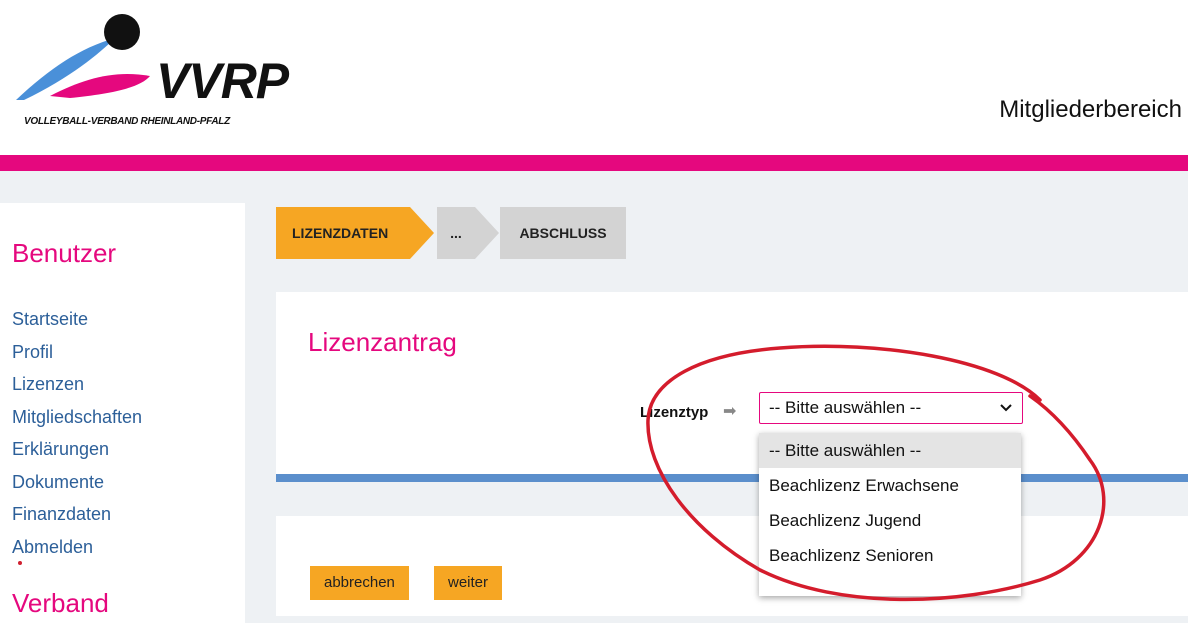 This screenshot has height=623, width=1188. What do you see at coordinates (359, 583) in the screenshot?
I see `cancel-button: abbrechen` at bounding box center [359, 583].